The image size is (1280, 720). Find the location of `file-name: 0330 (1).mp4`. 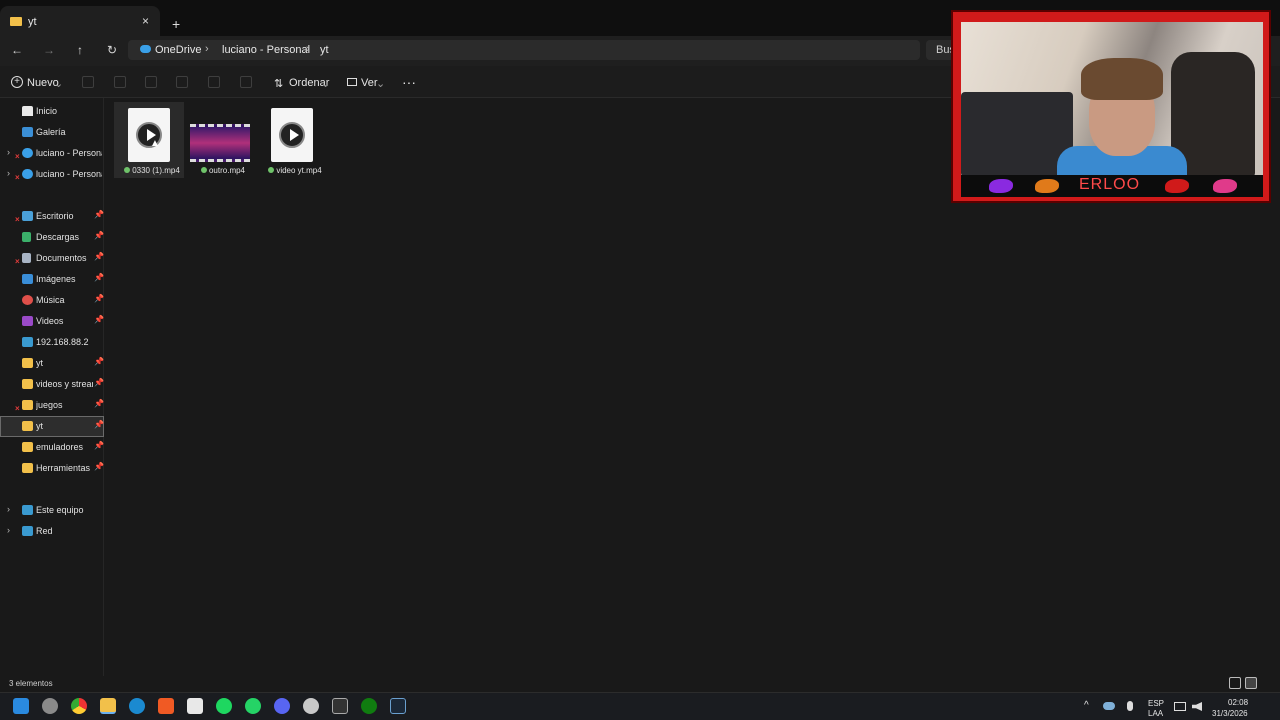

file-name: 0330 (1).mp4 is located at coordinates (156, 170).